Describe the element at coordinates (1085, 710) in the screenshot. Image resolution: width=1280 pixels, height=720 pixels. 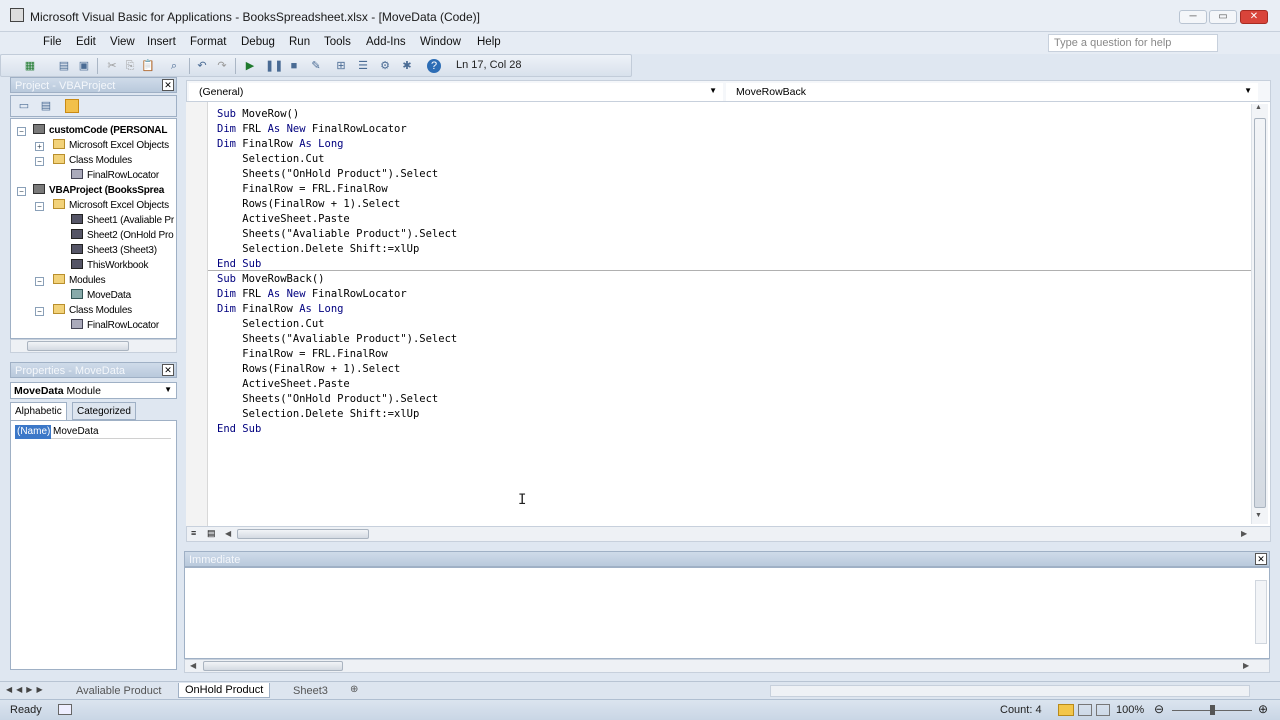
I see `page-layout-view-icon` at that location.